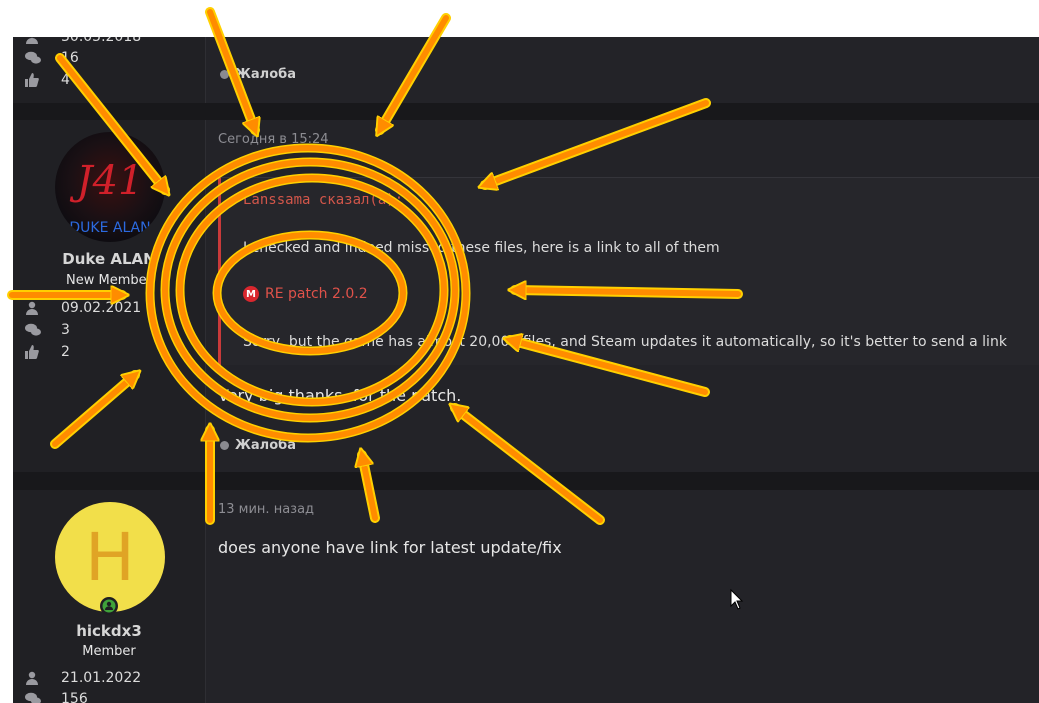  Describe the element at coordinates (109, 70) in the screenshot. I see `post-previous-sidebar: 30.05.2018 16 4` at that location.